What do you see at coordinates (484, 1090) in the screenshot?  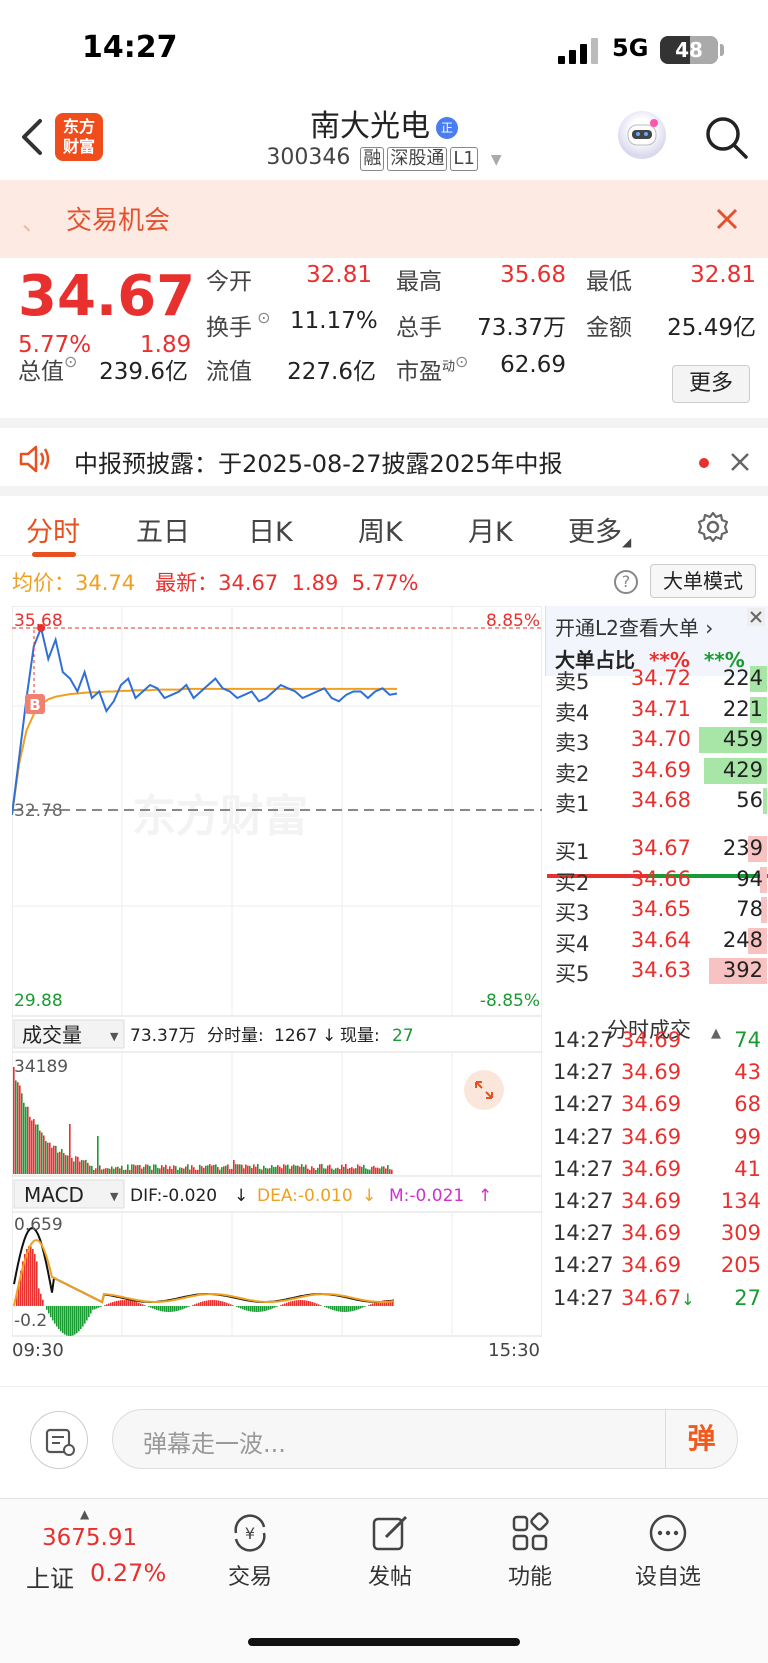 I see `expand-icon` at bounding box center [484, 1090].